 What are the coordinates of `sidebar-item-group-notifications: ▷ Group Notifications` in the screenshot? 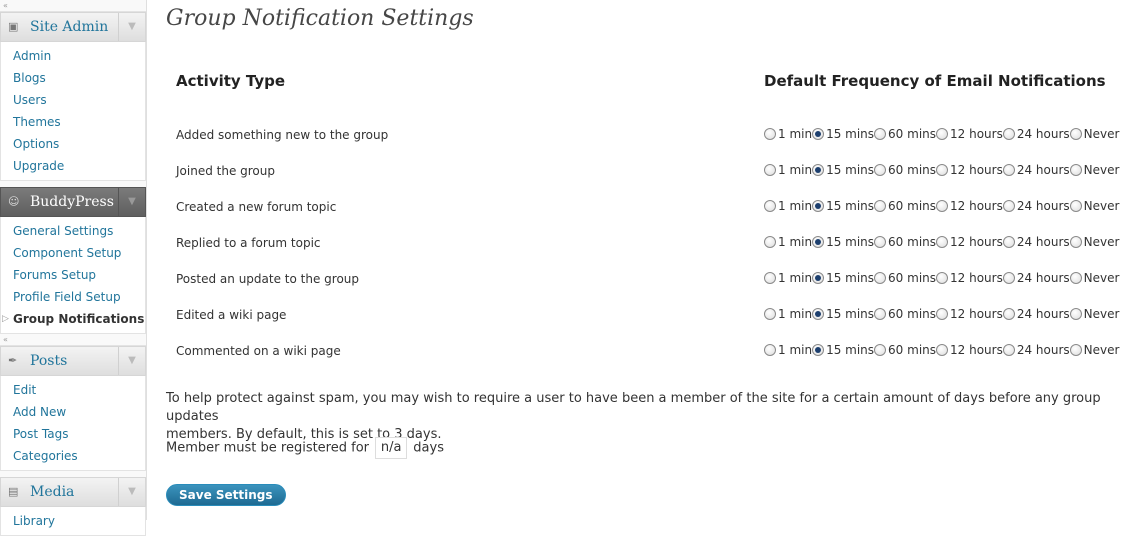 It's located at (73, 319).